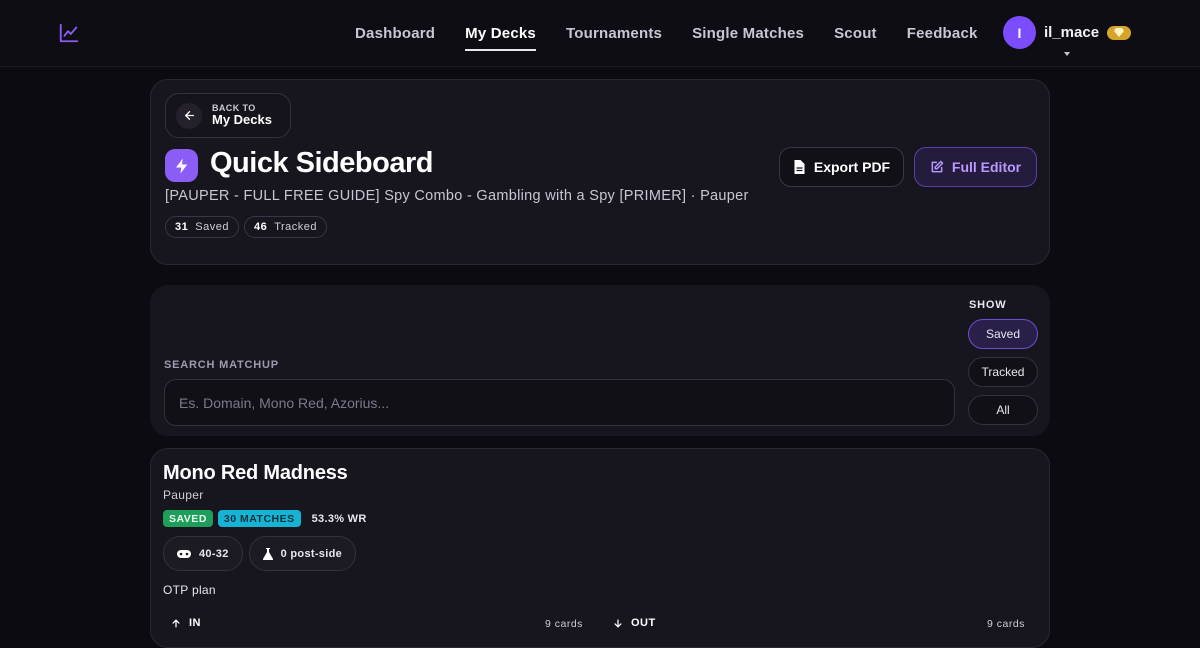 Image resolution: width=1200 pixels, height=648 pixels. I want to click on nav-dashboard: Dashboard, so click(395, 33).